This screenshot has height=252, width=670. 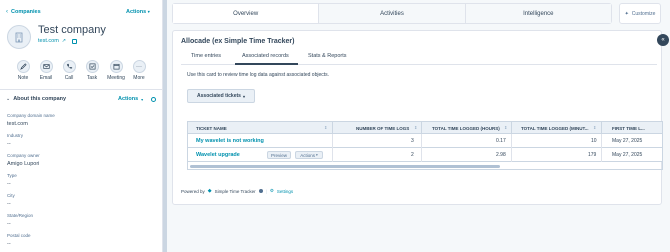 What do you see at coordinates (92, 66) in the screenshot?
I see `task-icon` at bounding box center [92, 66].